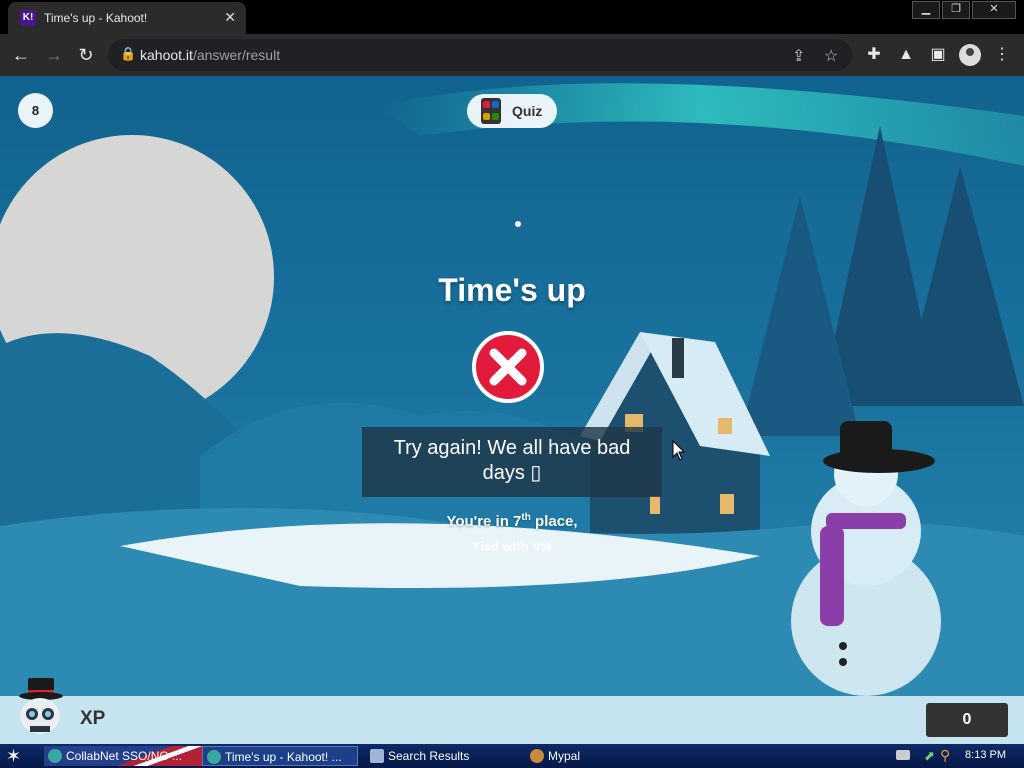  Describe the element at coordinates (874, 55) in the screenshot. I see `extensions-puzzle-icon: ✚` at that location.